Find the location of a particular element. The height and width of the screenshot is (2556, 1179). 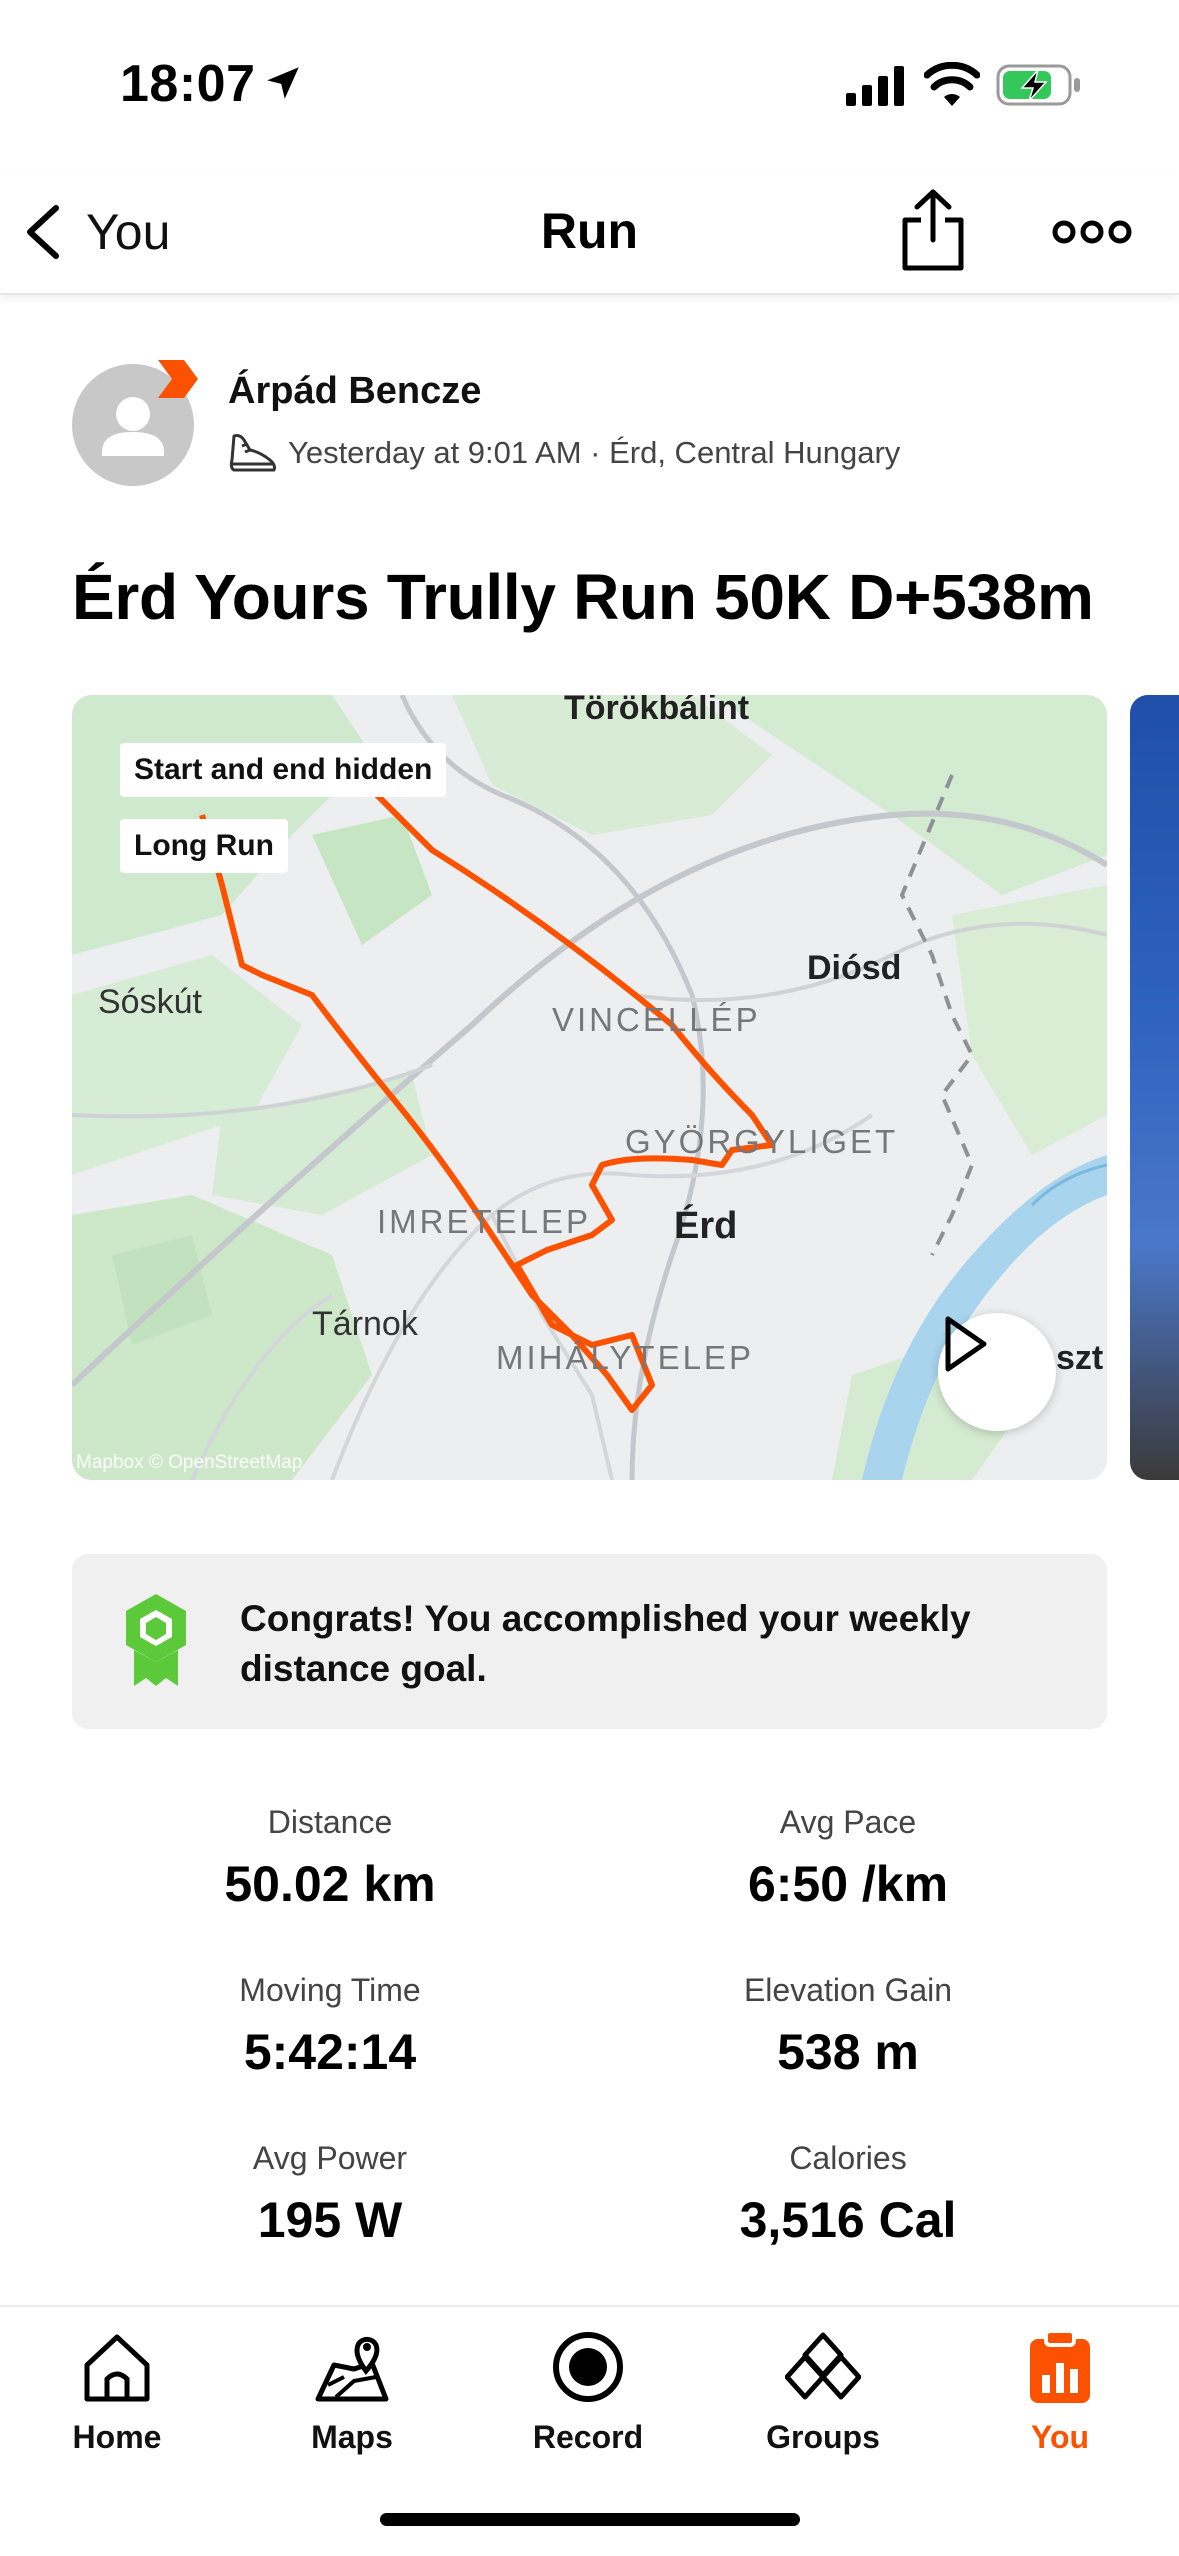

tab-you: You is located at coordinates (1060, 2391).